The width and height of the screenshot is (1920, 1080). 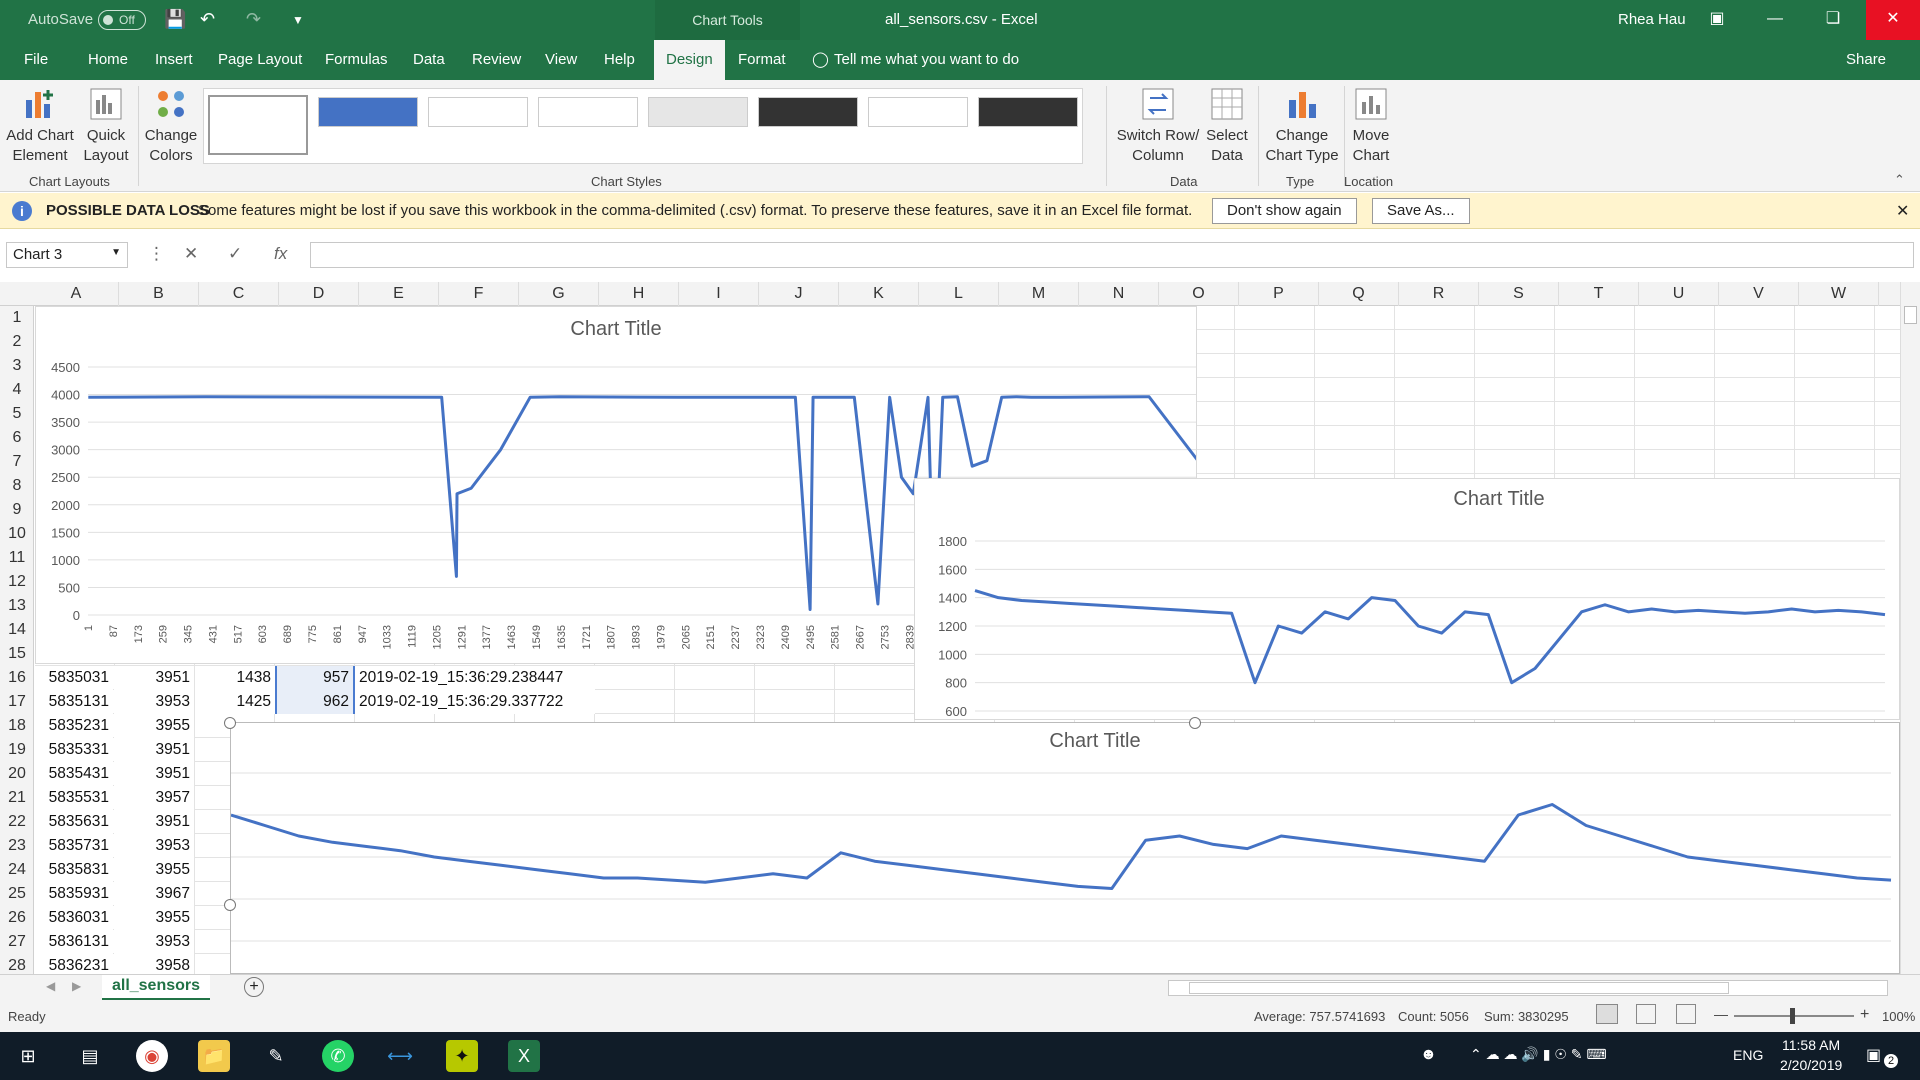 I want to click on tab-insert: Insert, so click(x=174, y=60).